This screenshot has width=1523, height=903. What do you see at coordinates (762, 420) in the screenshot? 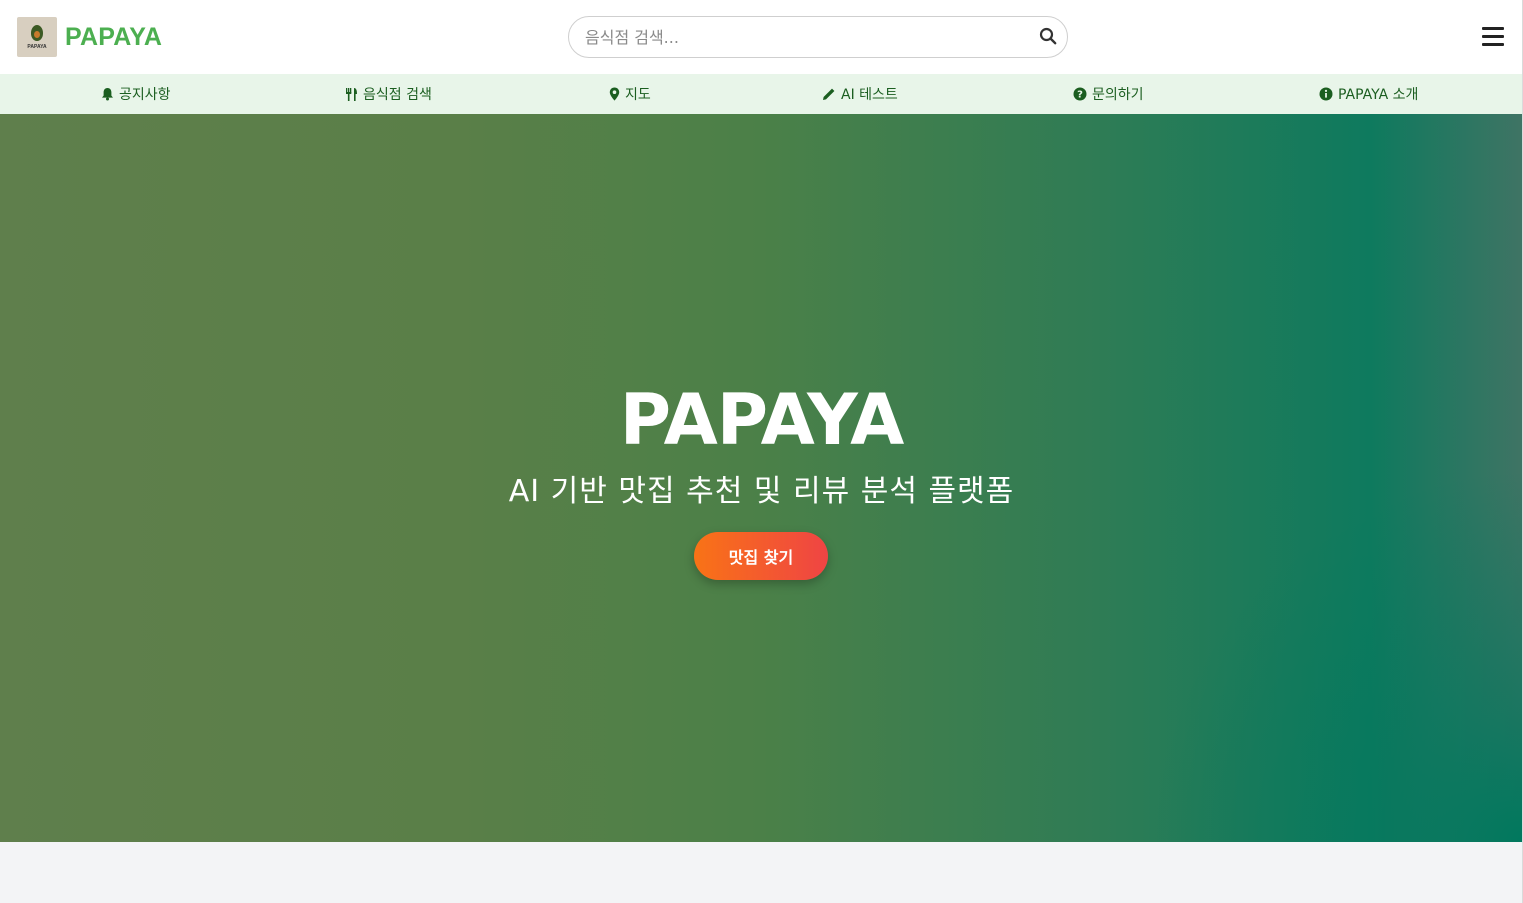
I see `hero-title: PAPAYA` at bounding box center [762, 420].